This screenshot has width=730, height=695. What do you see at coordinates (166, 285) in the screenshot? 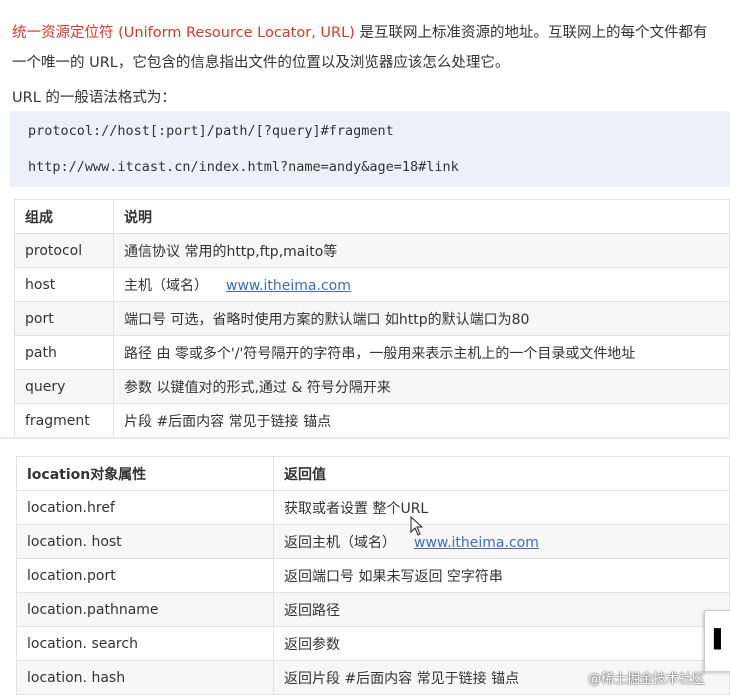
I see `component-desc: 主机（域名）` at bounding box center [166, 285].